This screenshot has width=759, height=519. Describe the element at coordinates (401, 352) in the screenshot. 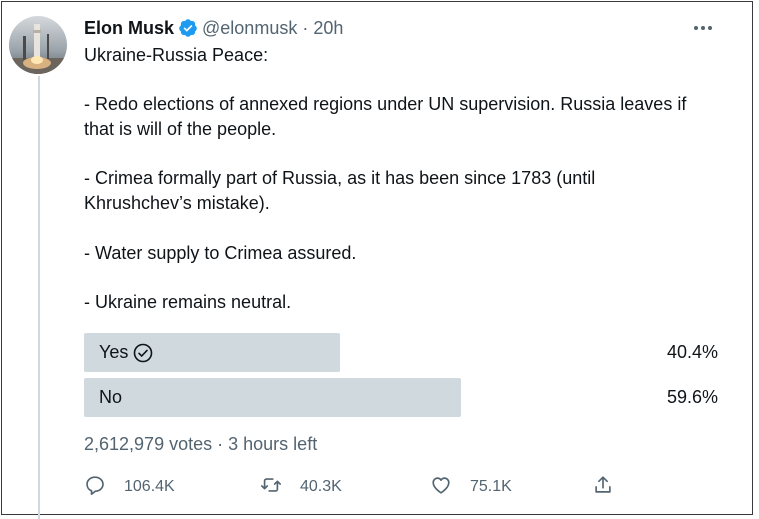

I see `poll-option-yes: Yes 40.4%` at that location.